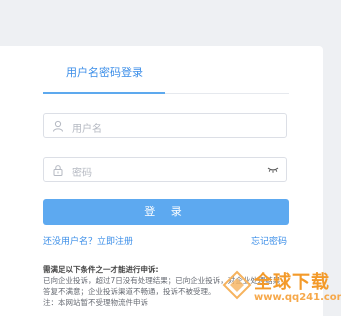 Image resolution: width=341 pixels, height=316 pixels. What do you see at coordinates (273, 170) in the screenshot?
I see `eye-closed-icon` at bounding box center [273, 170].